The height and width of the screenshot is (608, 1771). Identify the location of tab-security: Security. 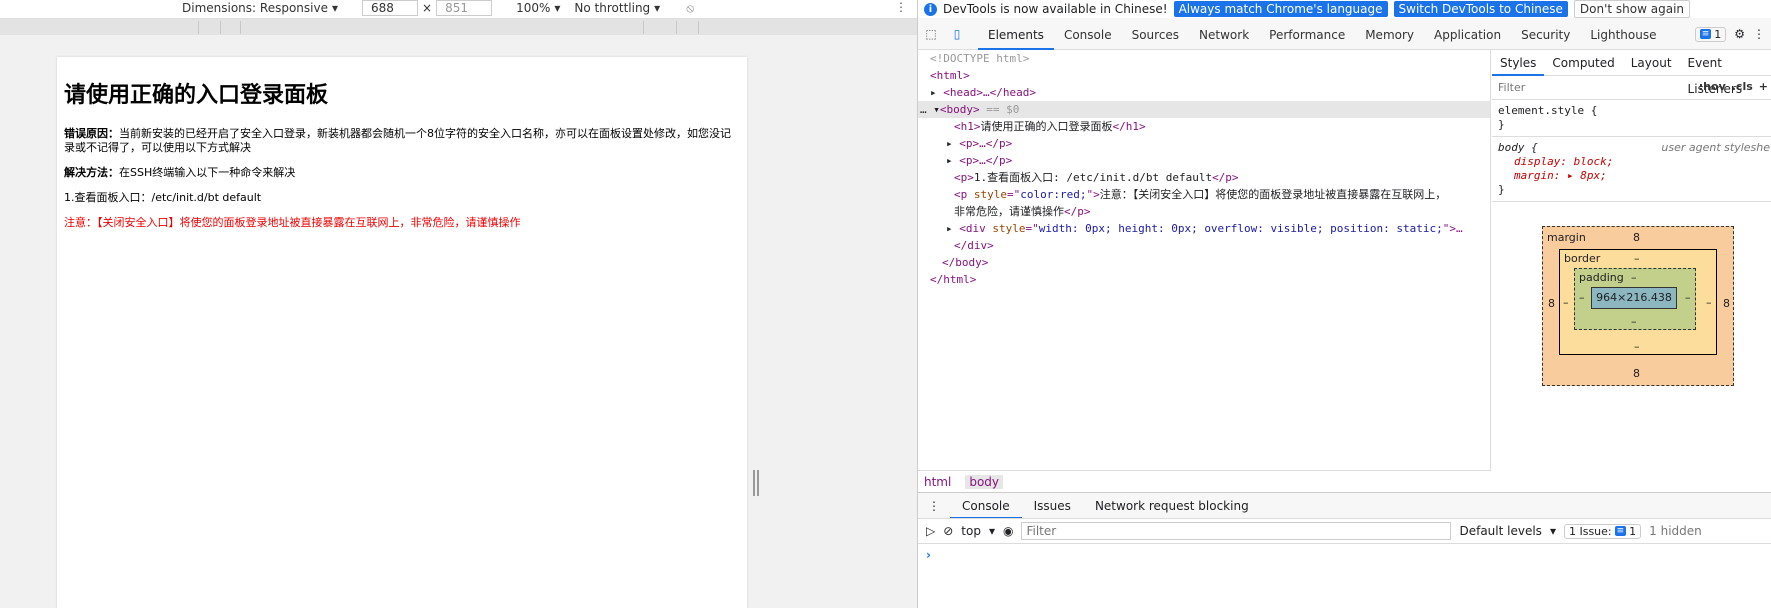
(1545, 34).